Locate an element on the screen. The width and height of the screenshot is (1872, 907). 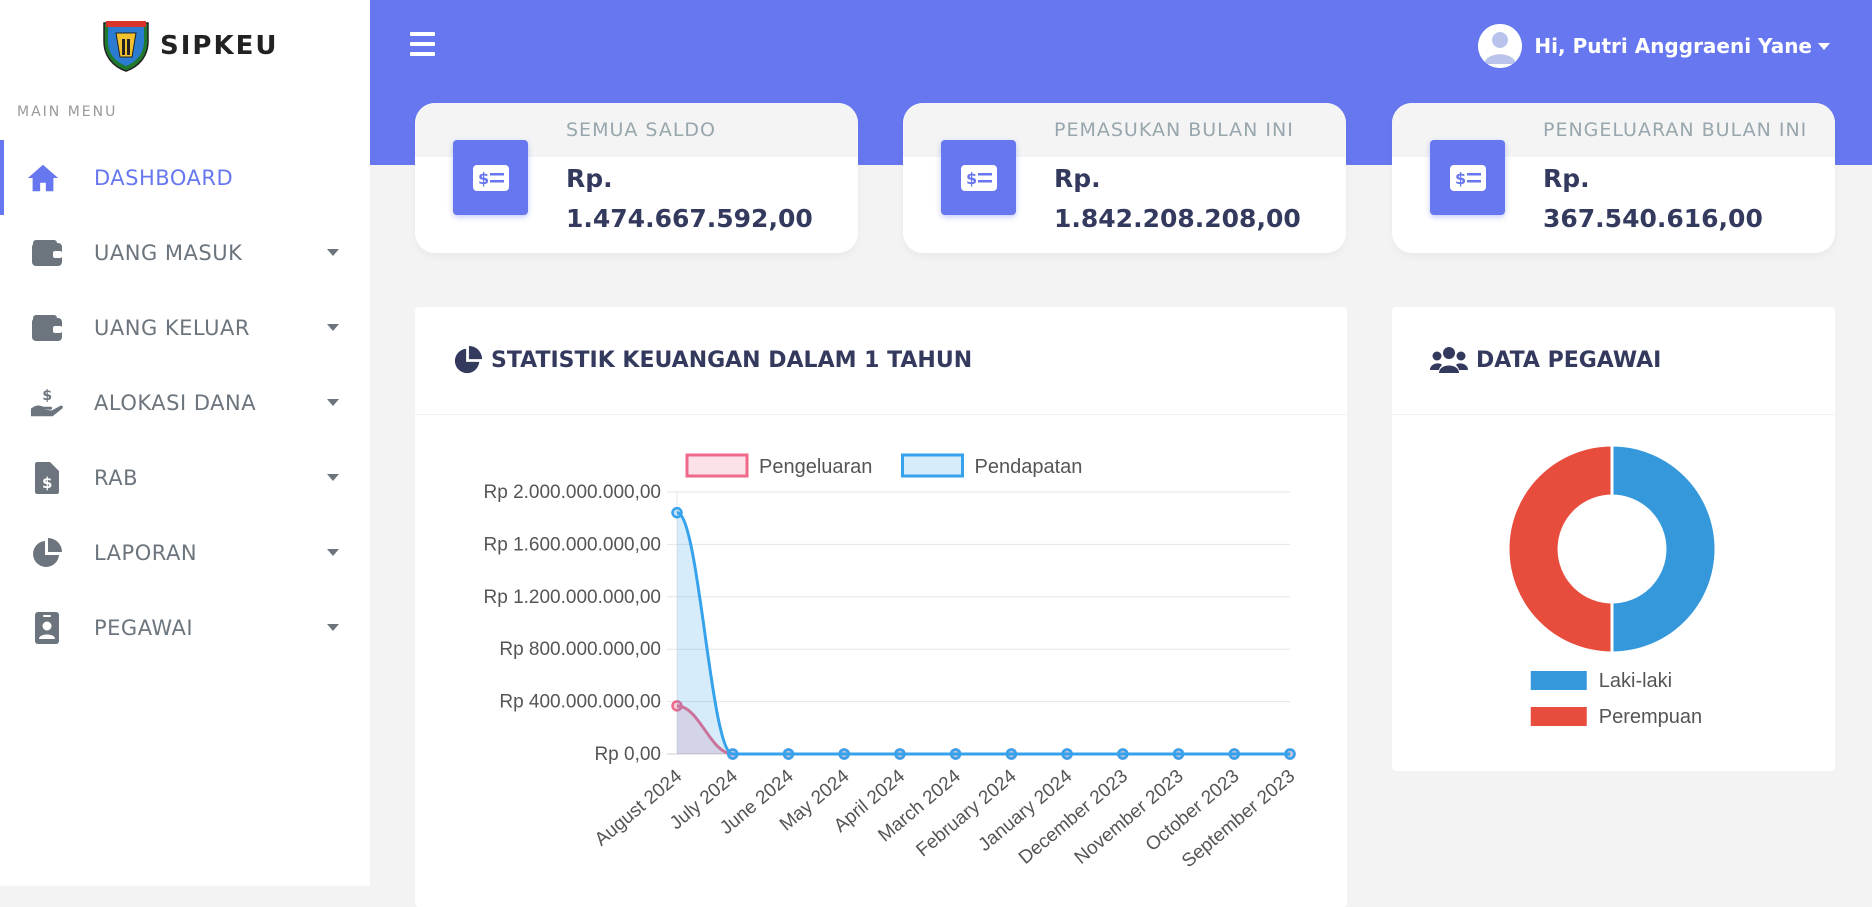
y-tick-label: Rp 1.600.000.000,00 is located at coordinates (573, 544).